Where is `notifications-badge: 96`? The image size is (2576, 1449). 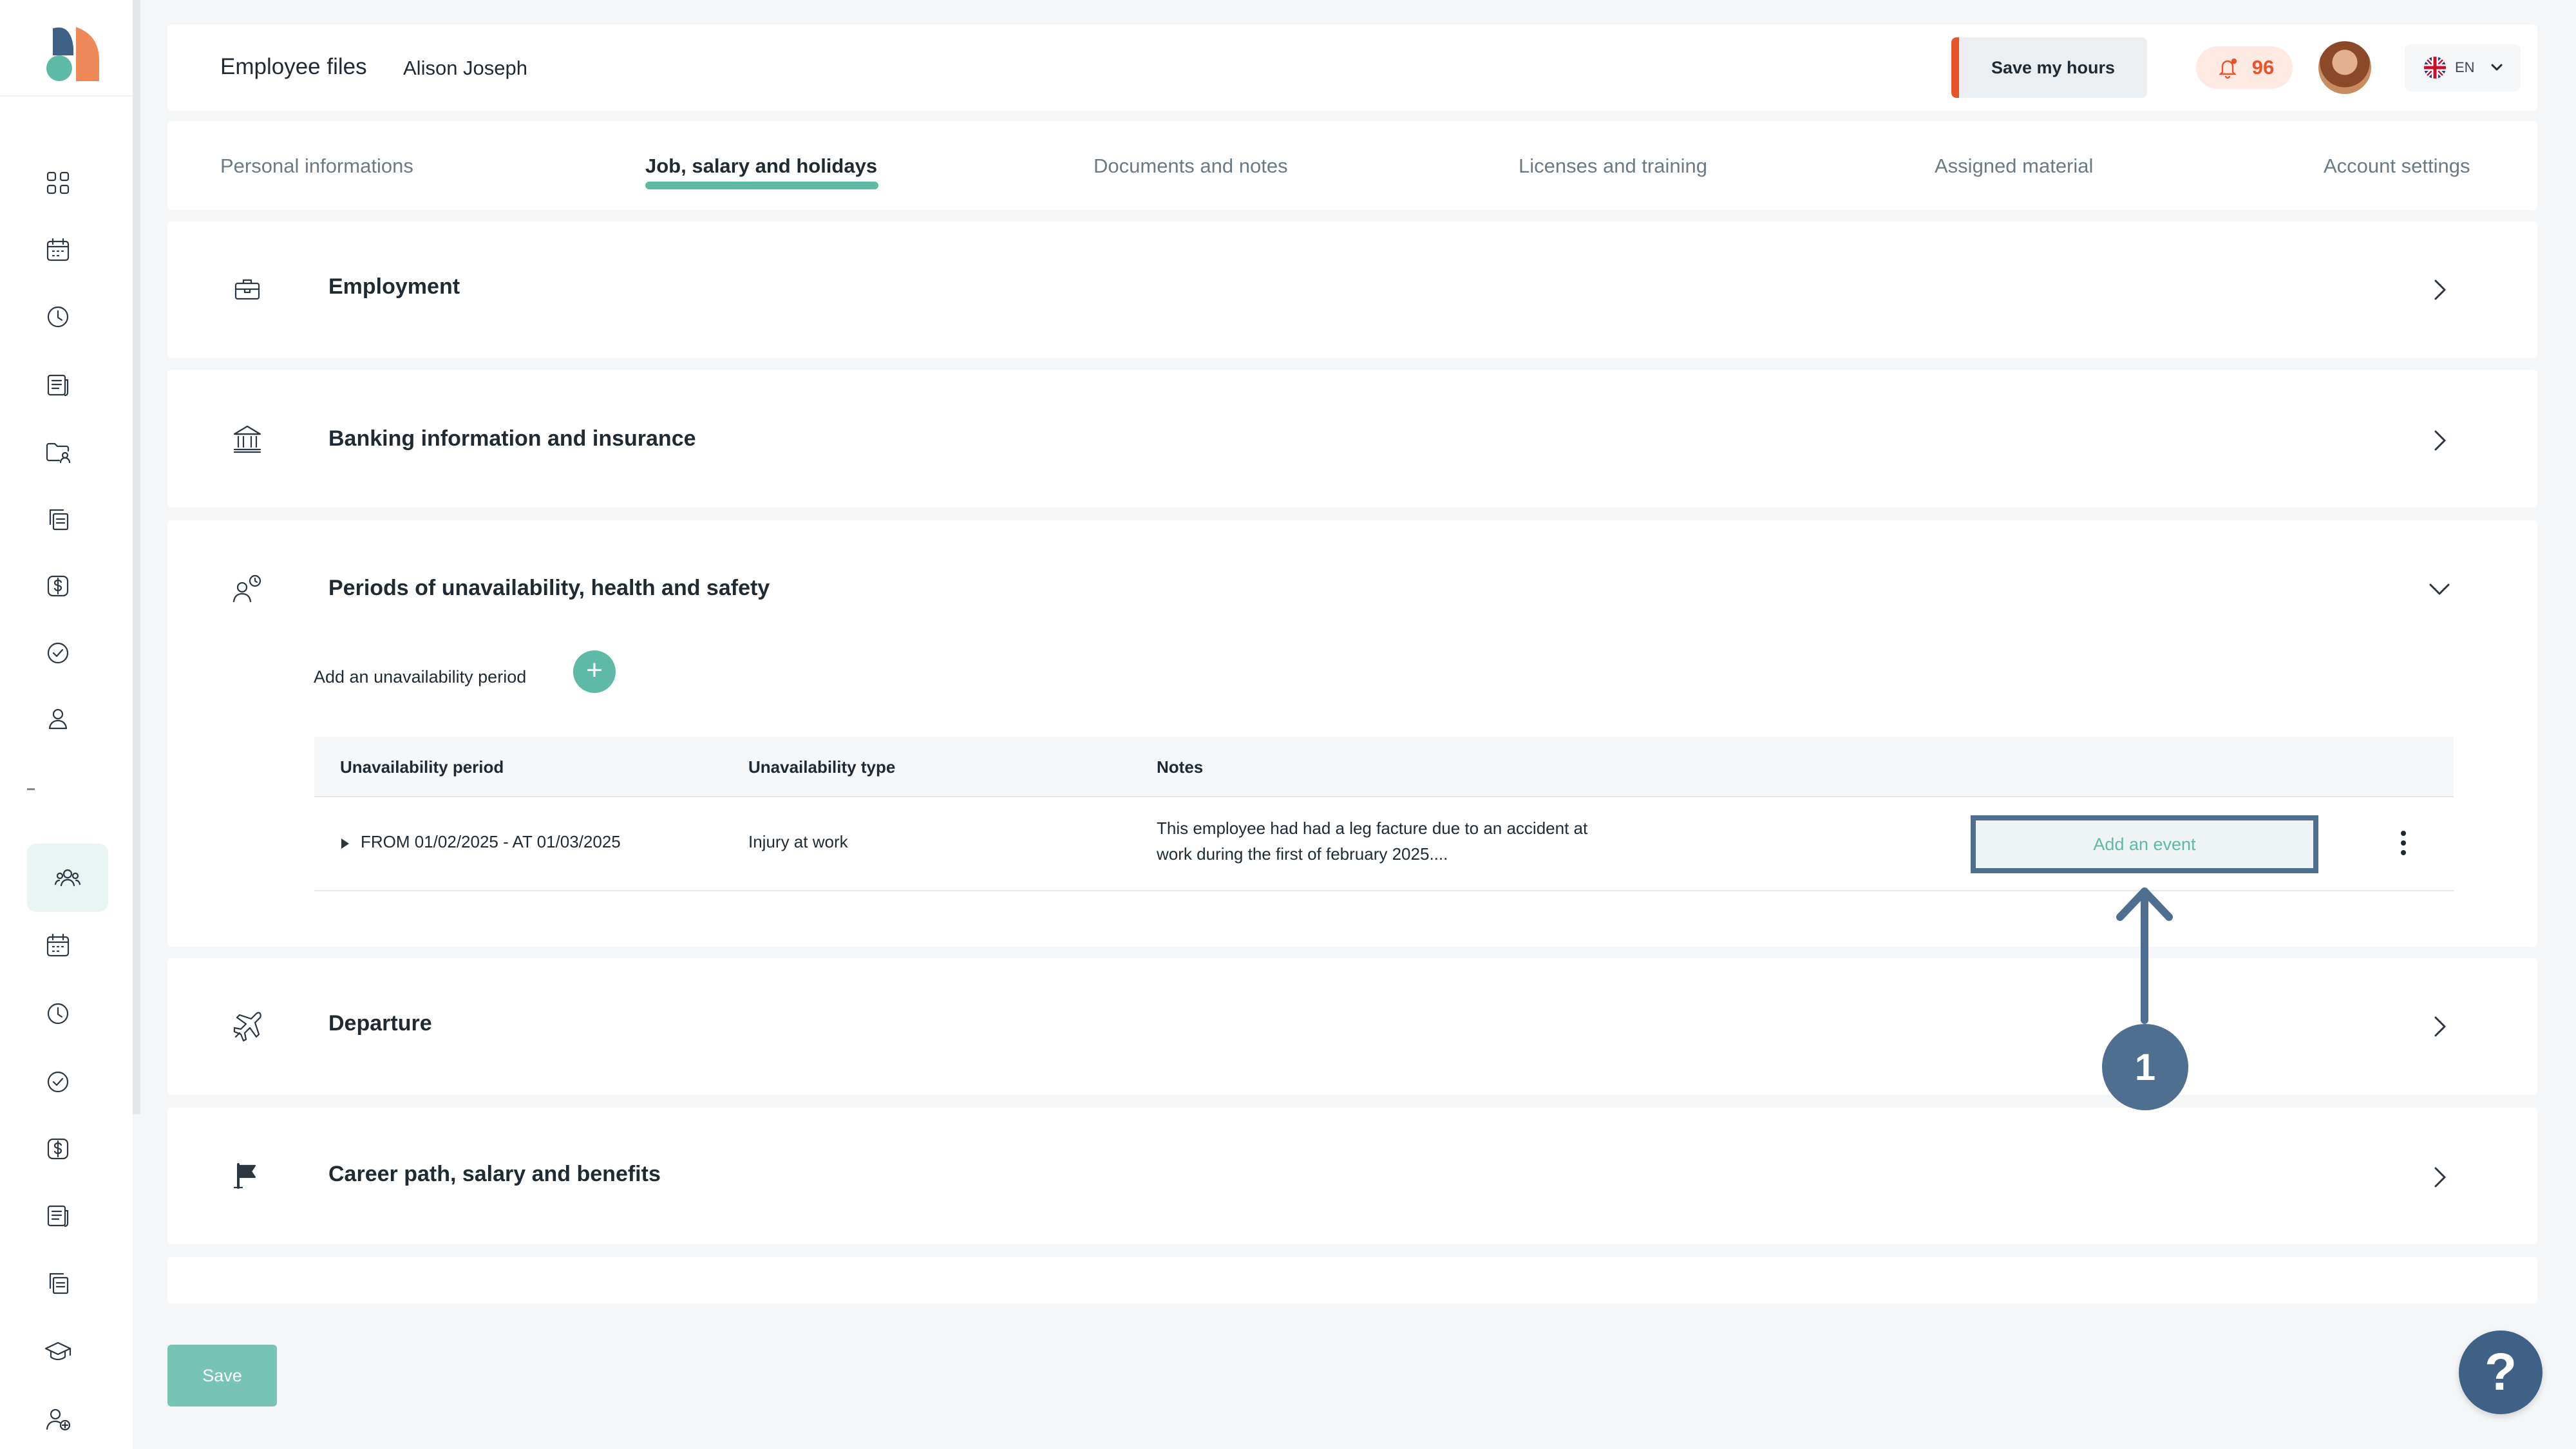
notifications-badge: 96 is located at coordinates (2244, 67).